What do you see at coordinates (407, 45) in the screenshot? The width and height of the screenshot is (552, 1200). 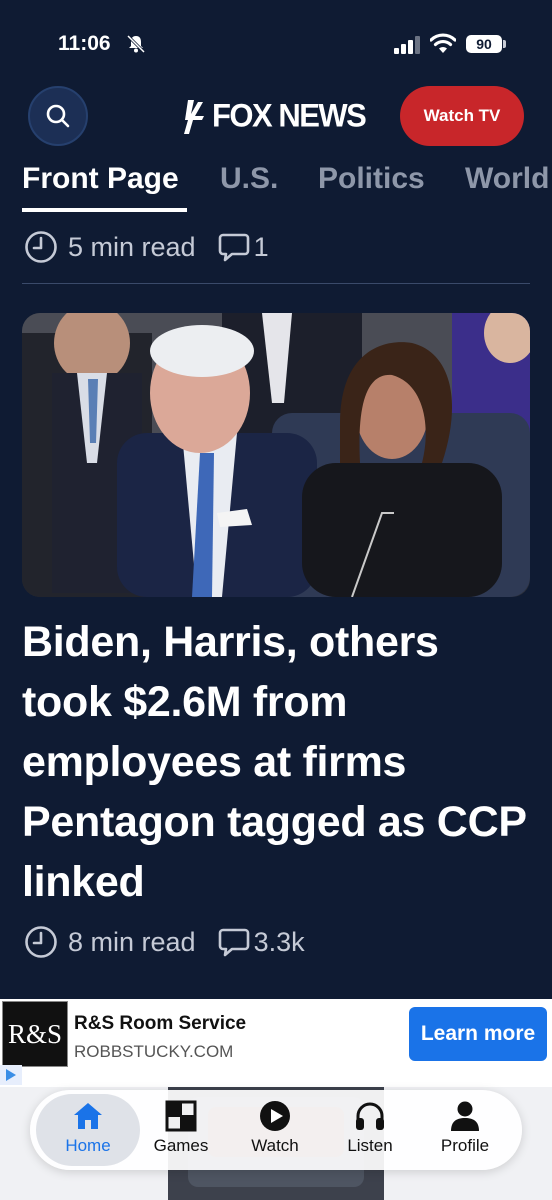 I see `signal-icon` at bounding box center [407, 45].